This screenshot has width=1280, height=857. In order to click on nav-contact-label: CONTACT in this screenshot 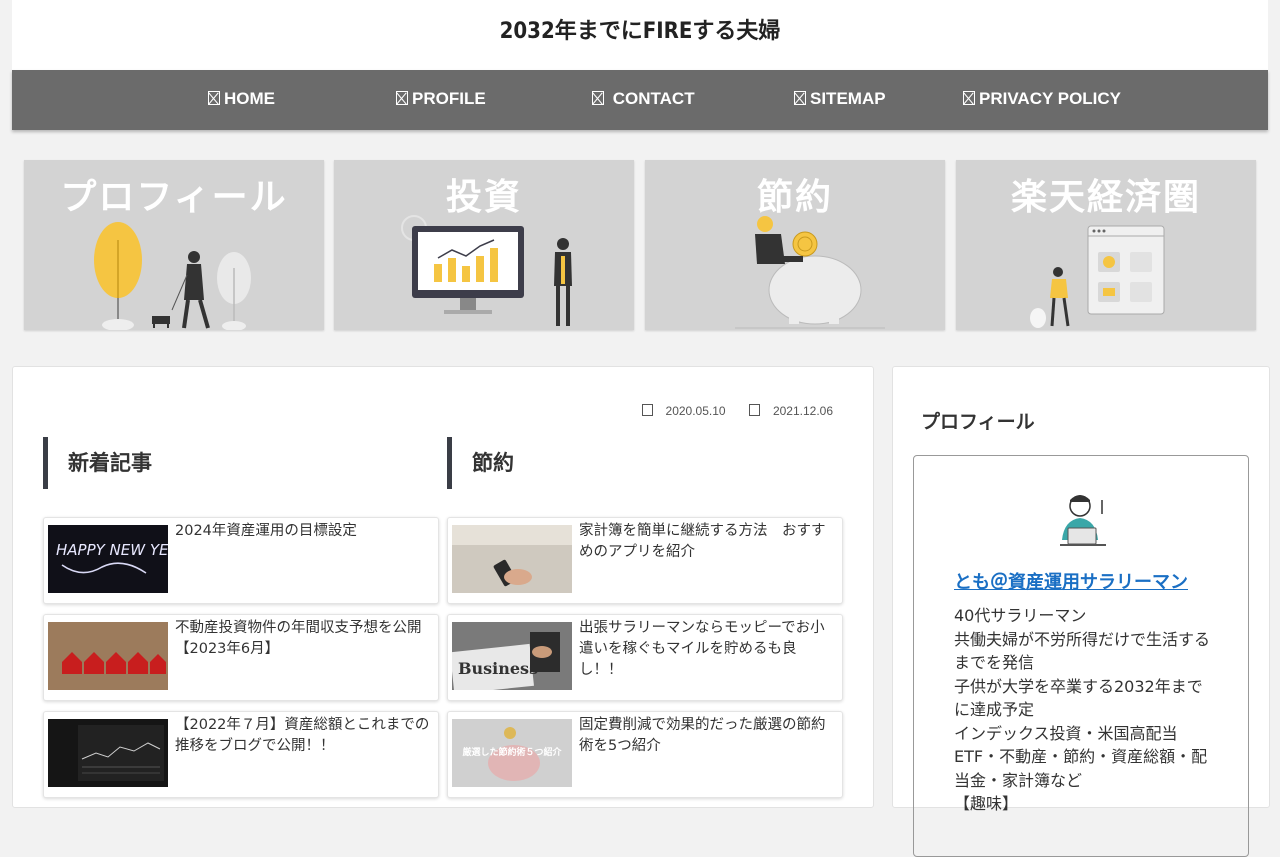, I will do `click(653, 98)`.